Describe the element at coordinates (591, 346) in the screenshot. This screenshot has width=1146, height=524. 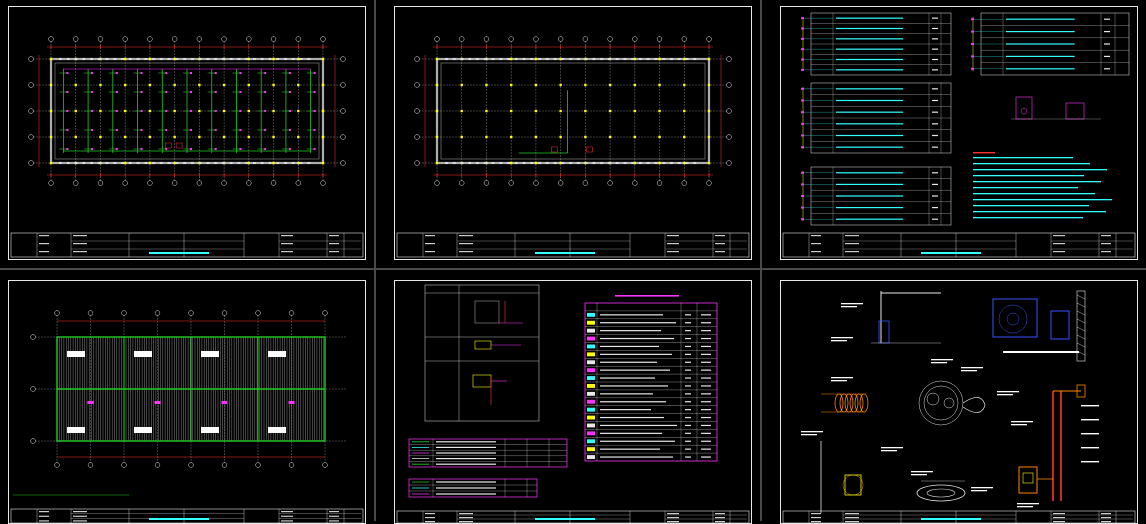
I see `equipment-symbol` at that location.